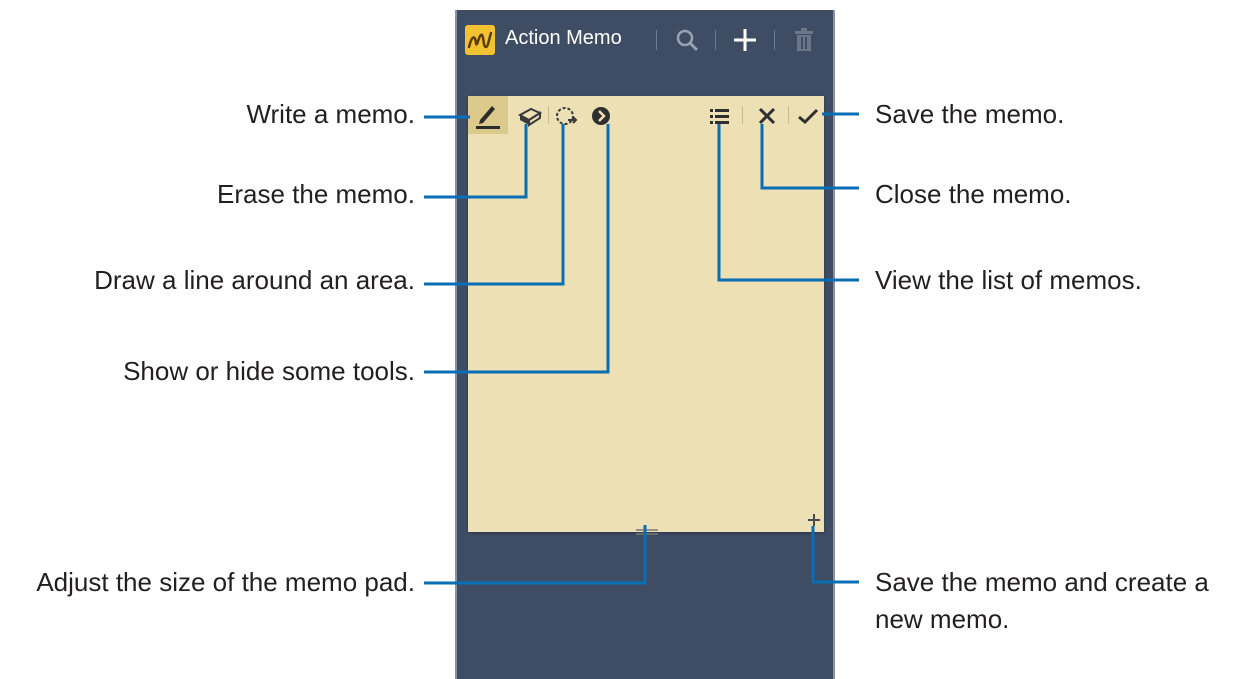 The image size is (1233, 679). Describe the element at coordinates (720, 116) in the screenshot. I see `list-icon` at that location.